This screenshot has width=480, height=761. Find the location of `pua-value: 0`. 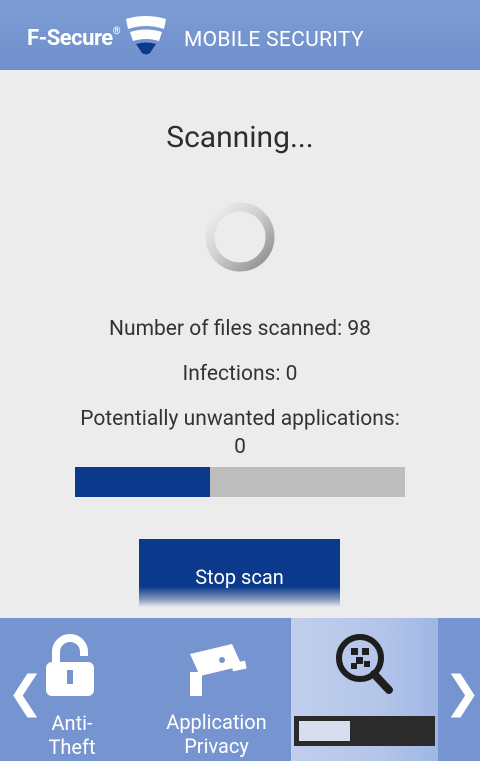

pua-value: 0 is located at coordinates (240, 447).